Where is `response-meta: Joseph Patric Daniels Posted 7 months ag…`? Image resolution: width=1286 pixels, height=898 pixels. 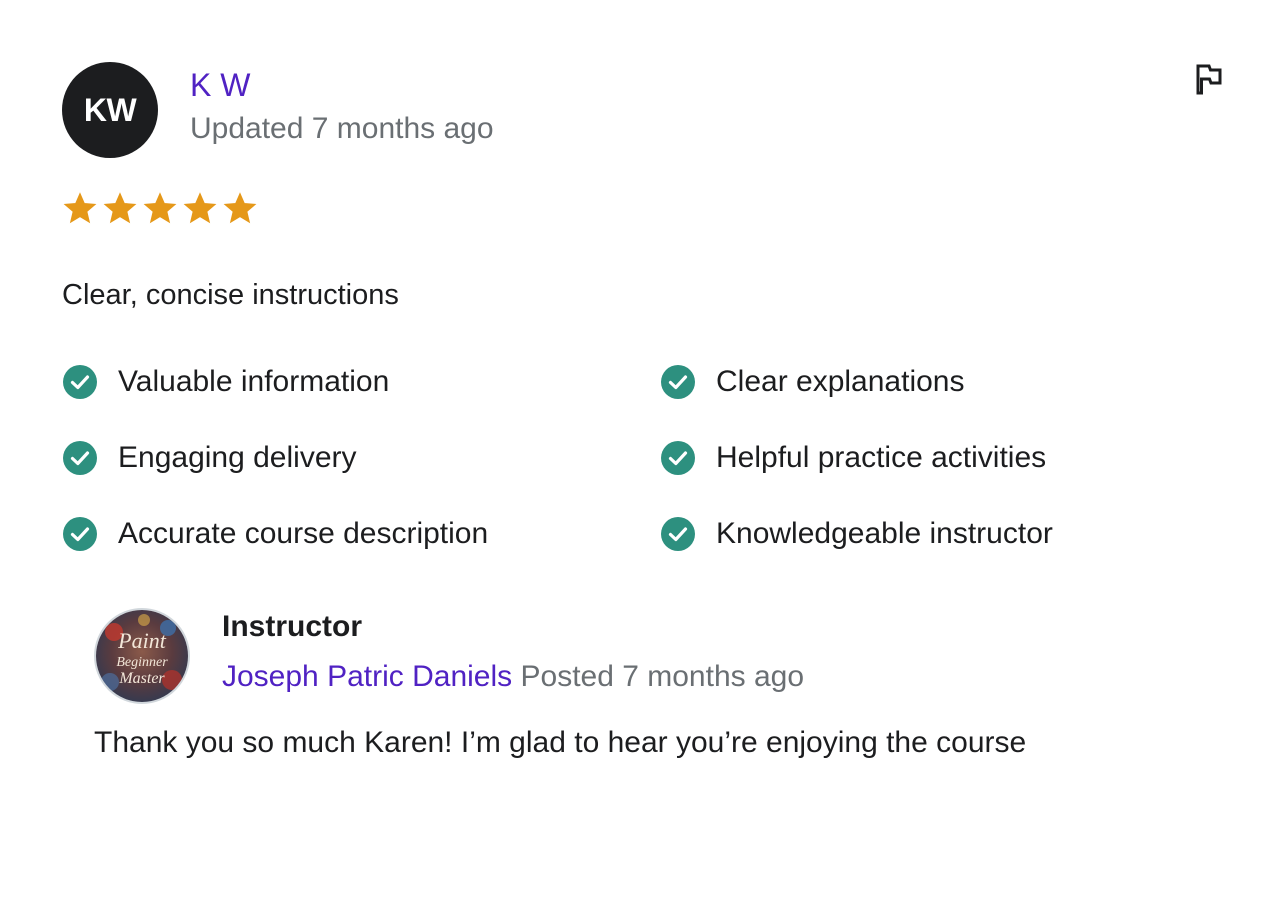
response-meta: Joseph Patric Daniels Posted 7 months ag… is located at coordinates (513, 677).